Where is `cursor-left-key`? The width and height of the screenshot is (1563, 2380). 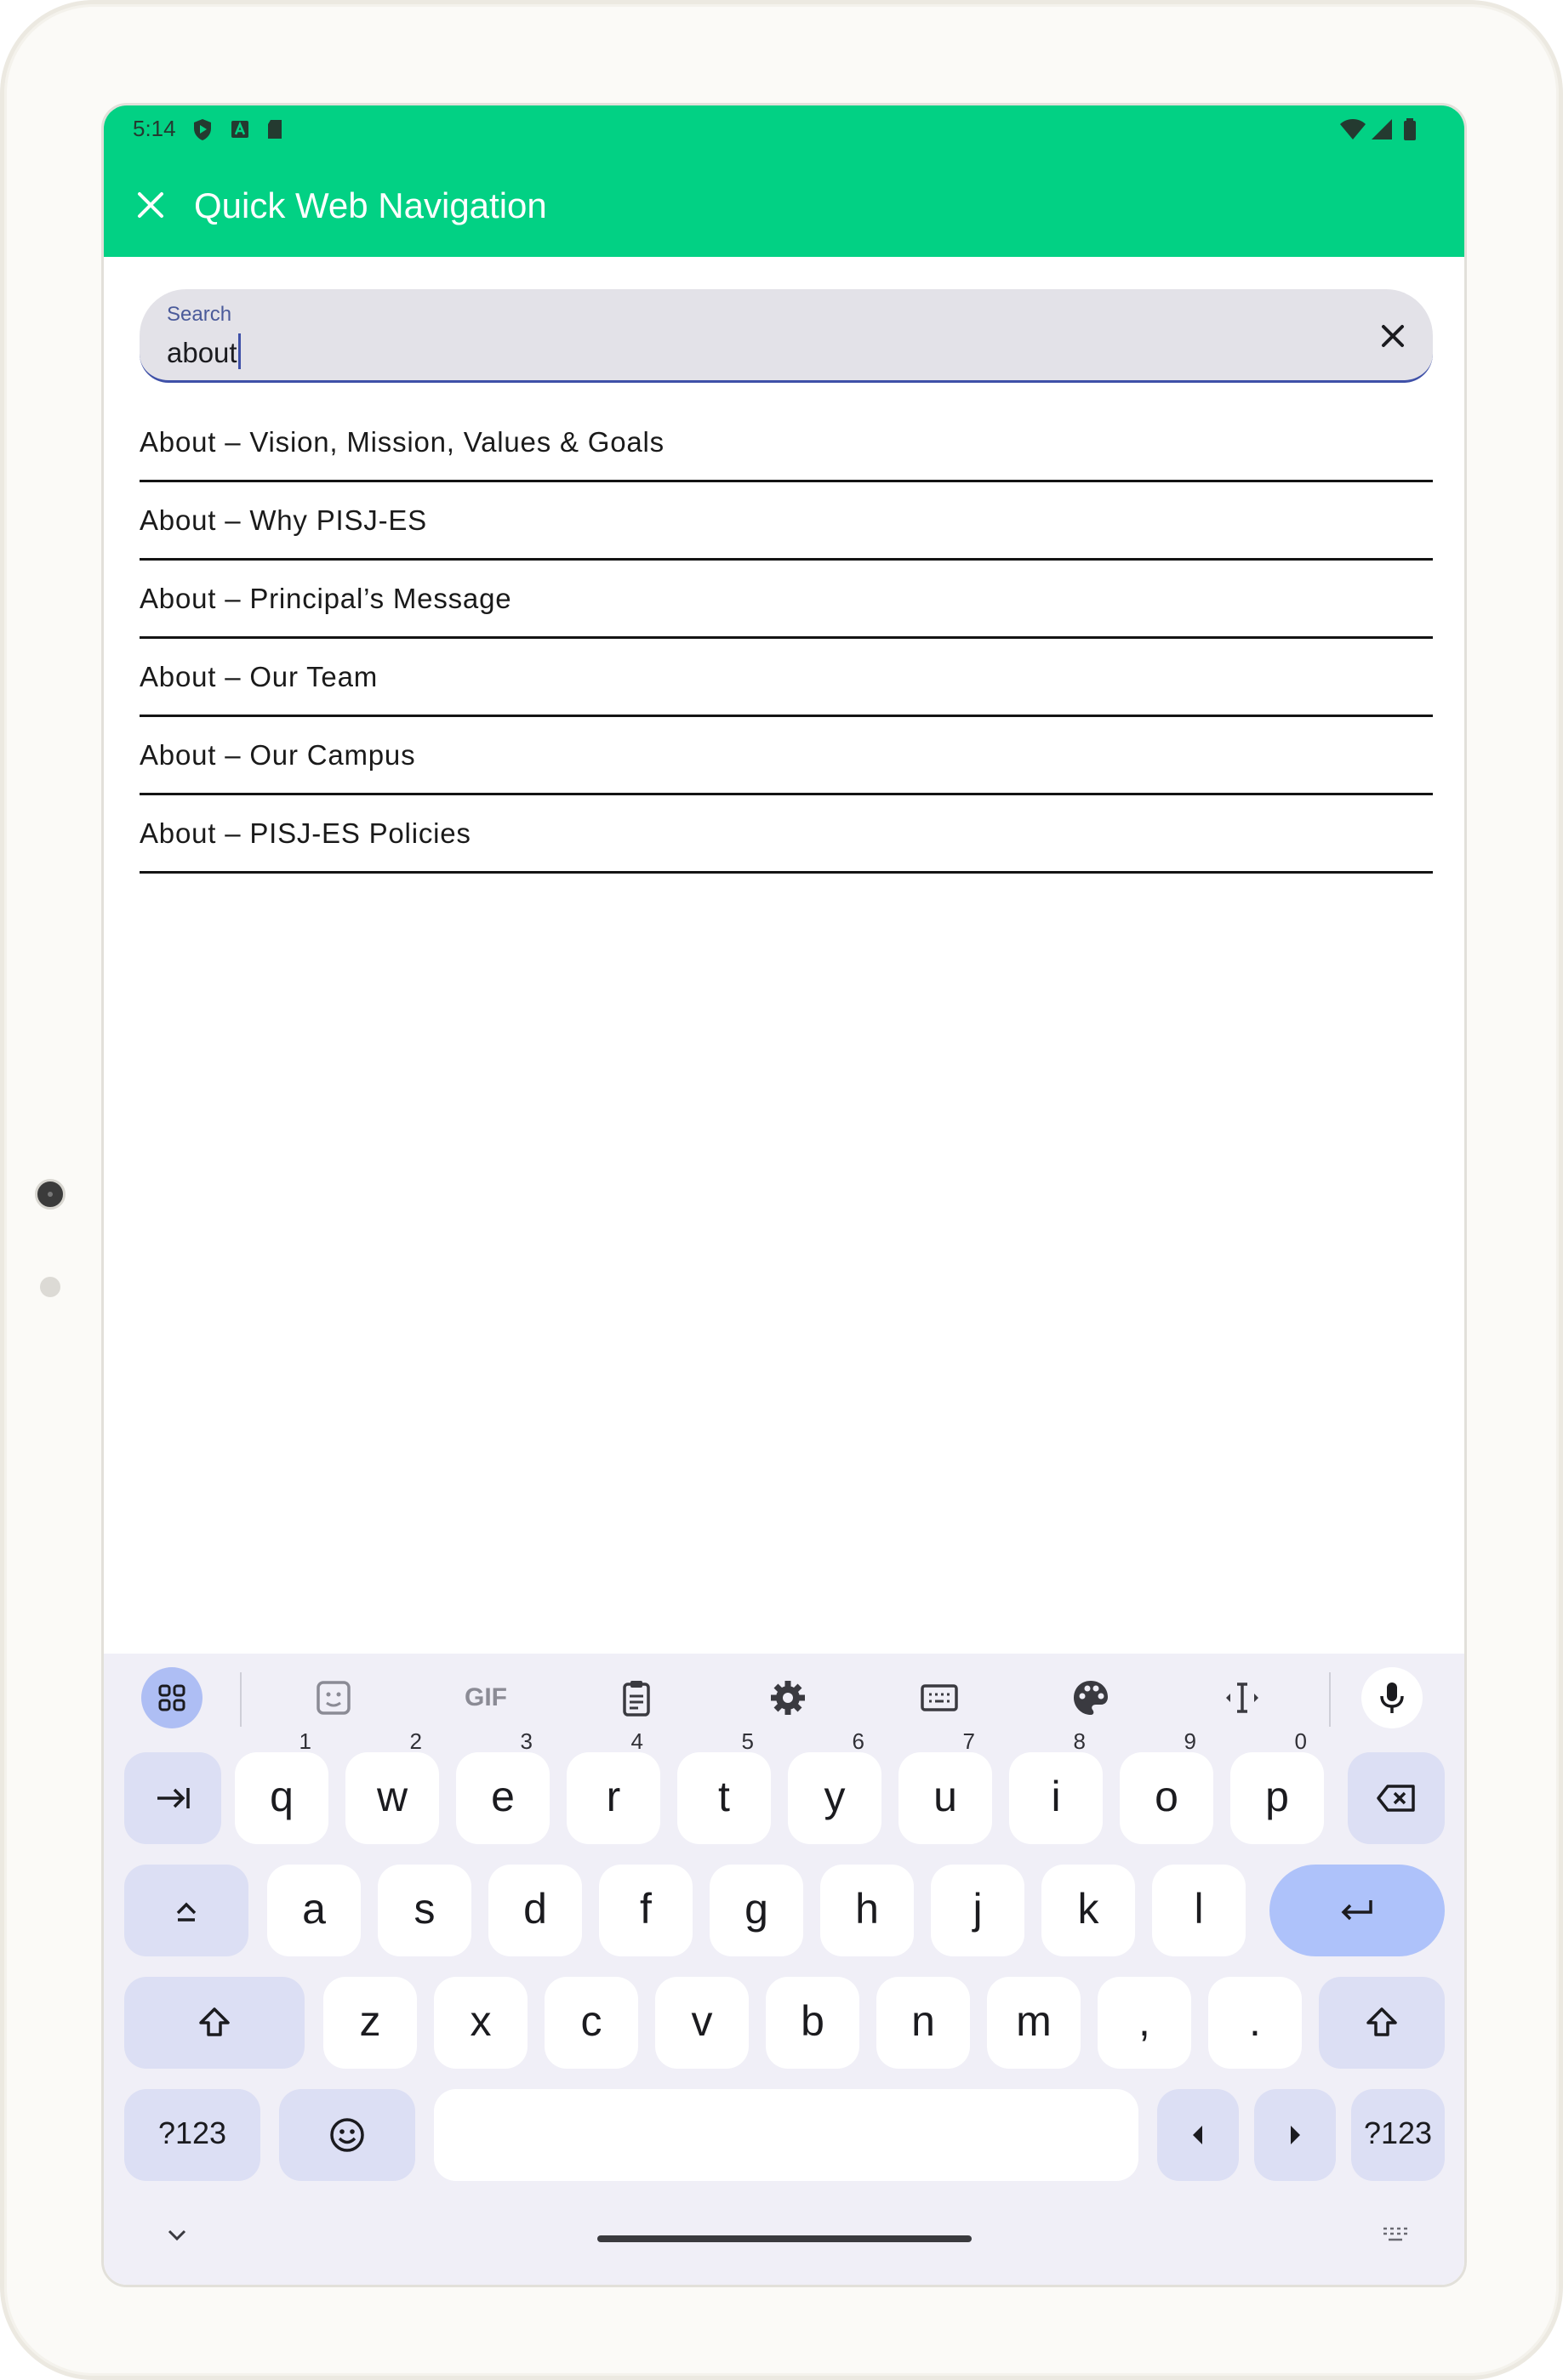 cursor-left-key is located at coordinates (1198, 2135).